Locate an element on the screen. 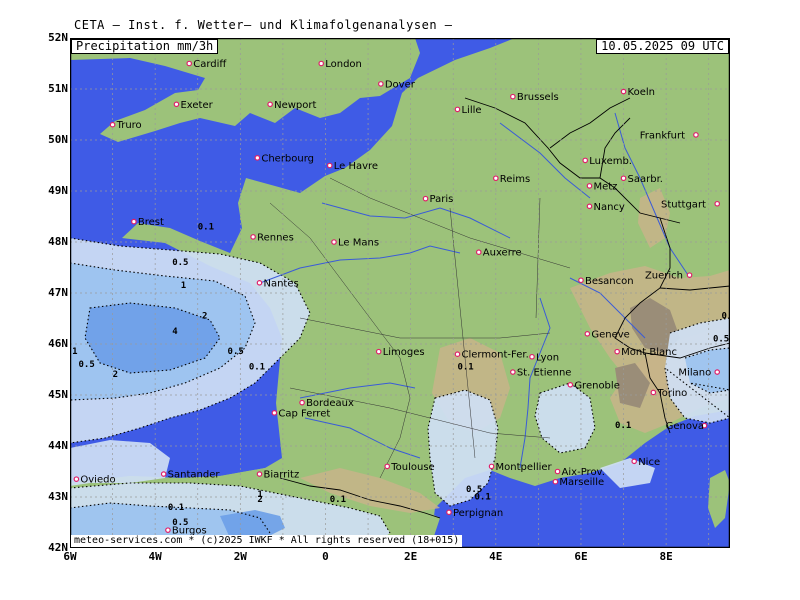  city-label: Besancon is located at coordinates (609, 281).